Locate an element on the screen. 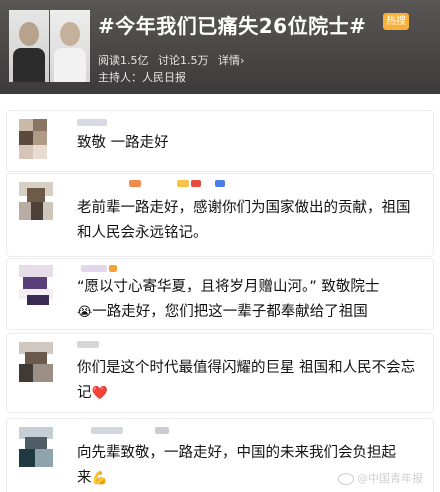 The image size is (440, 492). read-count: 阅读1.5亿 is located at coordinates (123, 60).